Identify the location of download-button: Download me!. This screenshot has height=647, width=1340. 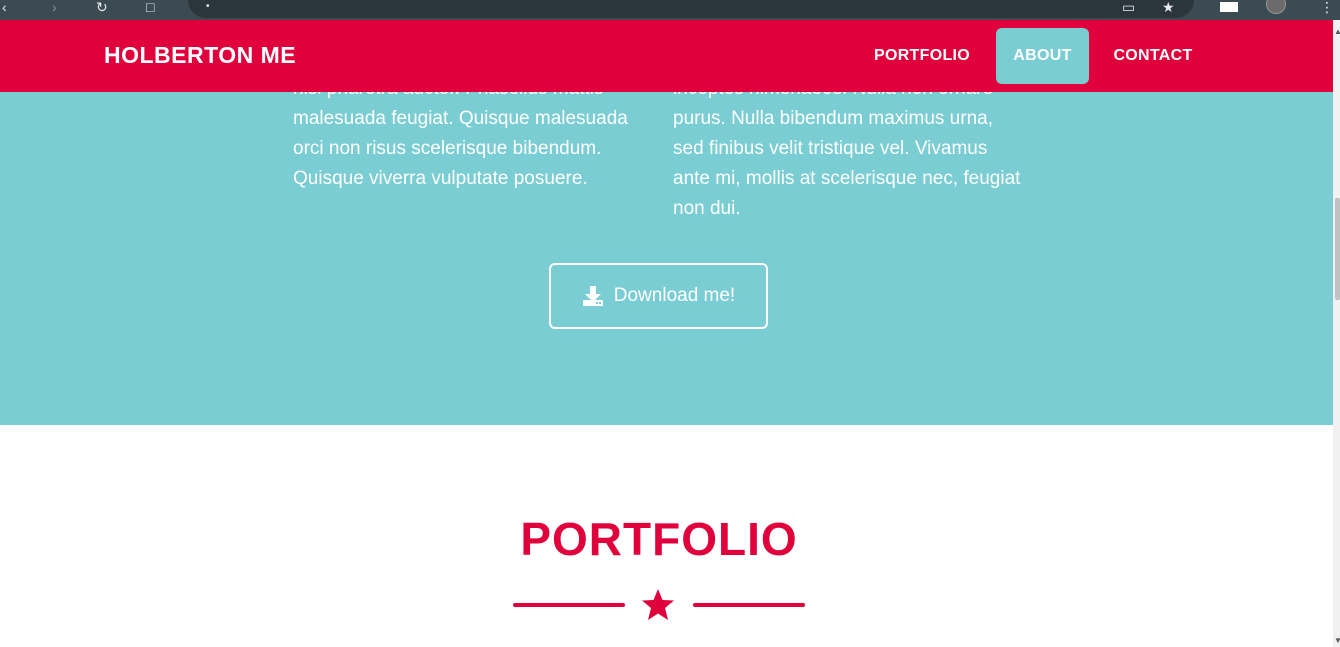
(658, 296).